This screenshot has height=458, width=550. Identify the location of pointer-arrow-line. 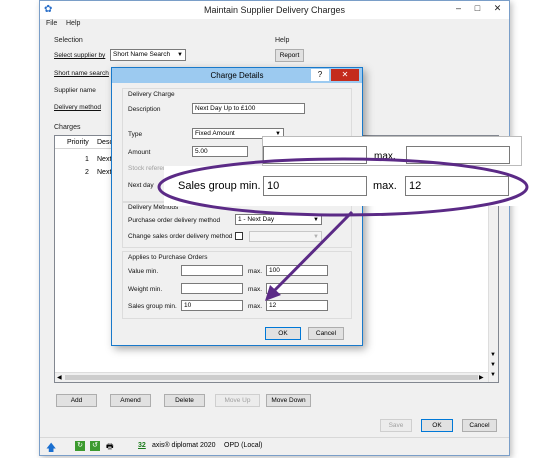
(312, 252).